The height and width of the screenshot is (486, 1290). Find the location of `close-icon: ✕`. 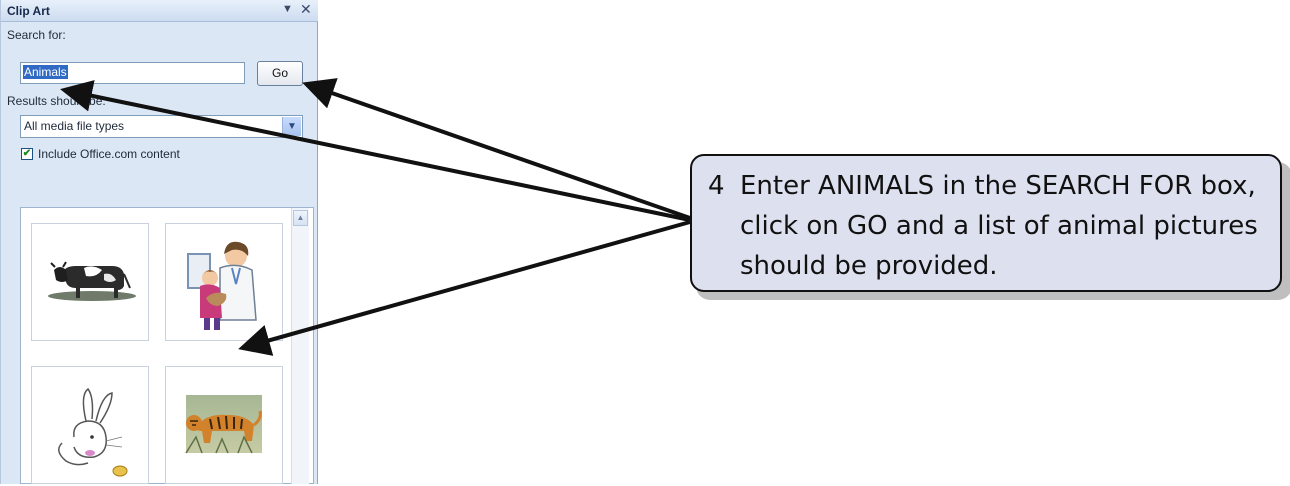

close-icon: ✕ is located at coordinates (306, 9).